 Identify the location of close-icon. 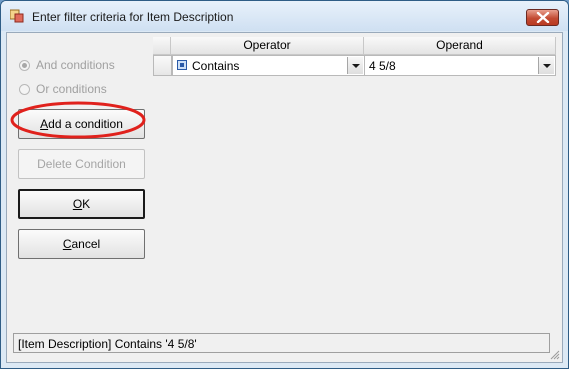
(543, 17).